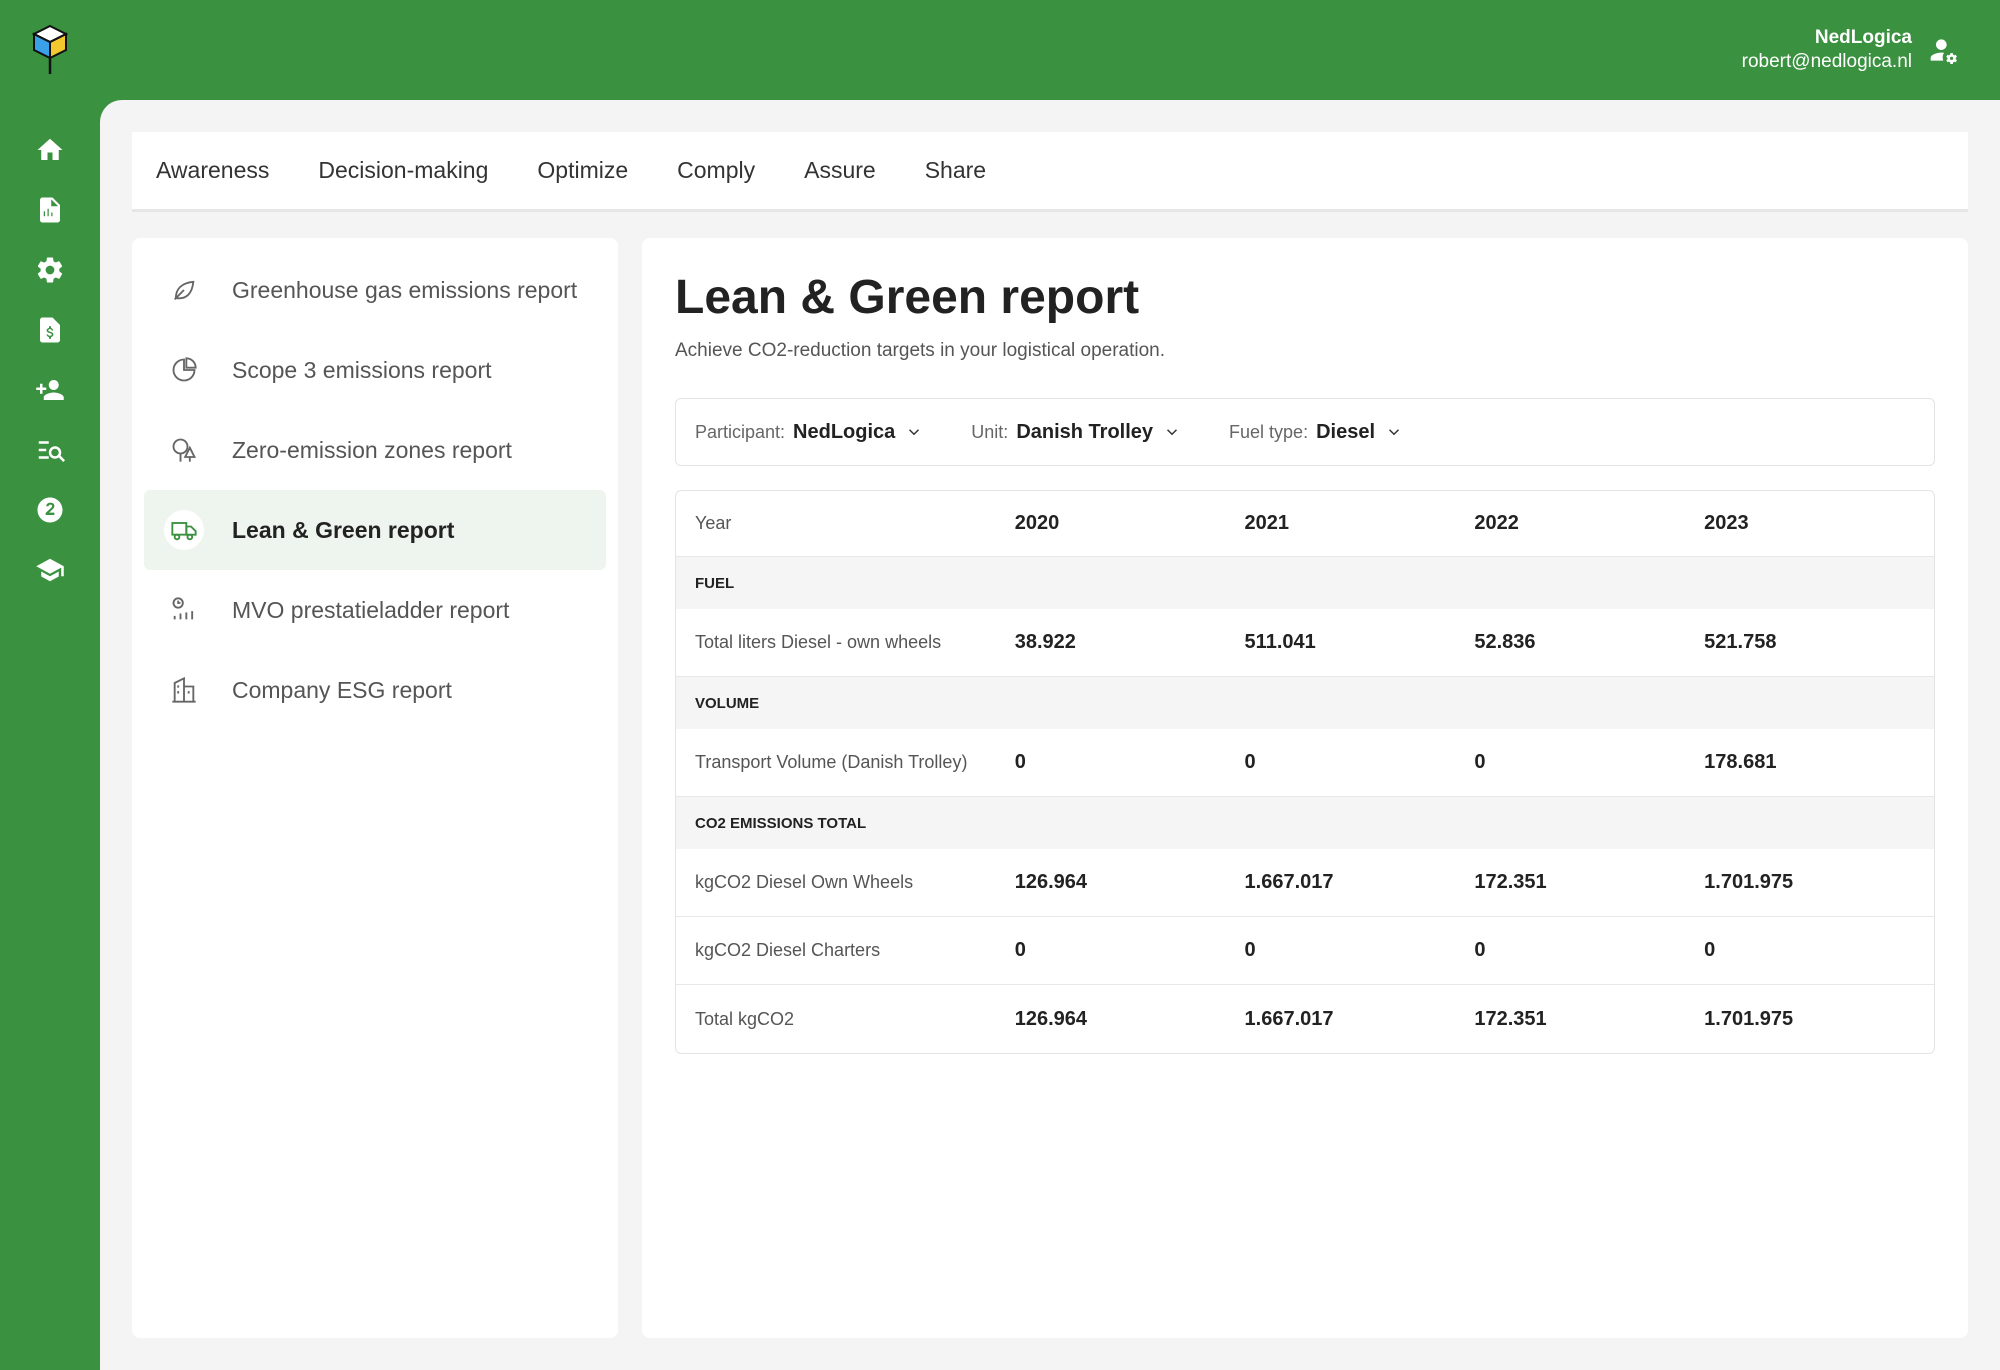  I want to click on fuel-type-value: Diesel, so click(1346, 431).